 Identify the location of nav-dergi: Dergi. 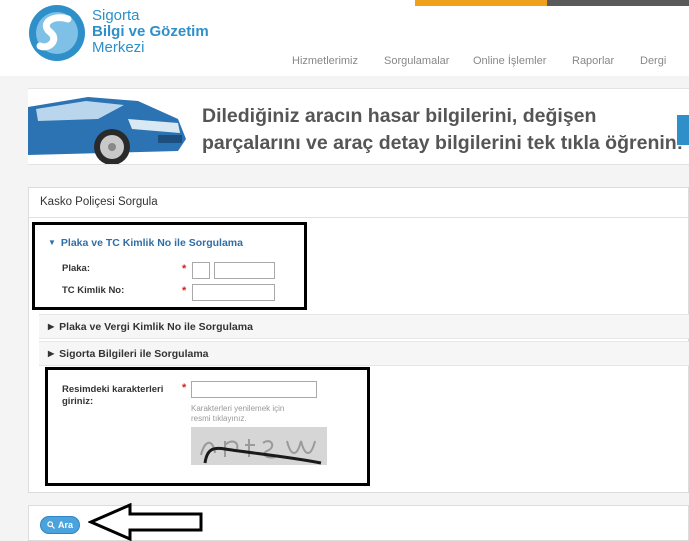
(653, 61).